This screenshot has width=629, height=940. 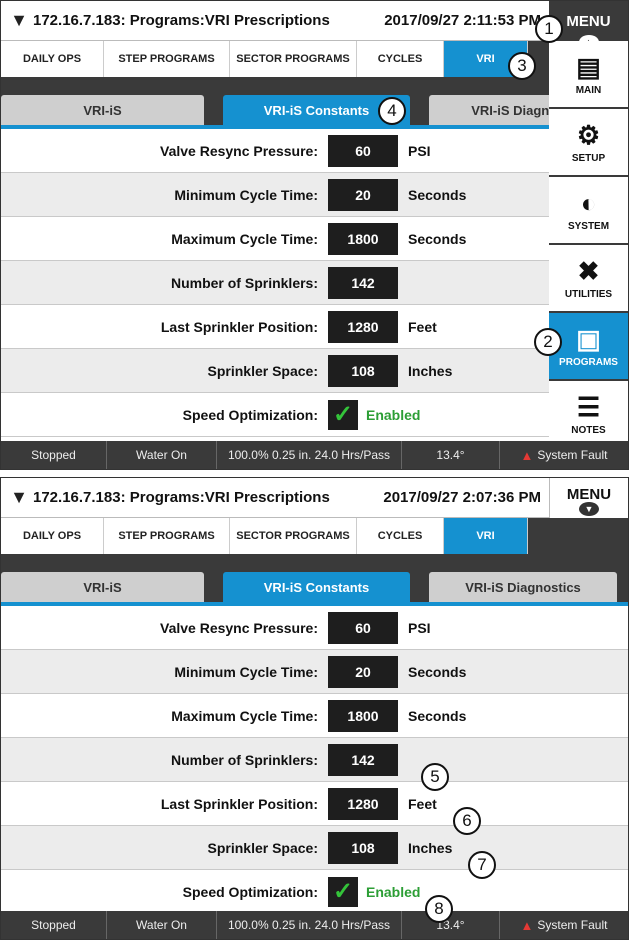 I want to click on callout-marker: 3, so click(x=522, y=66).